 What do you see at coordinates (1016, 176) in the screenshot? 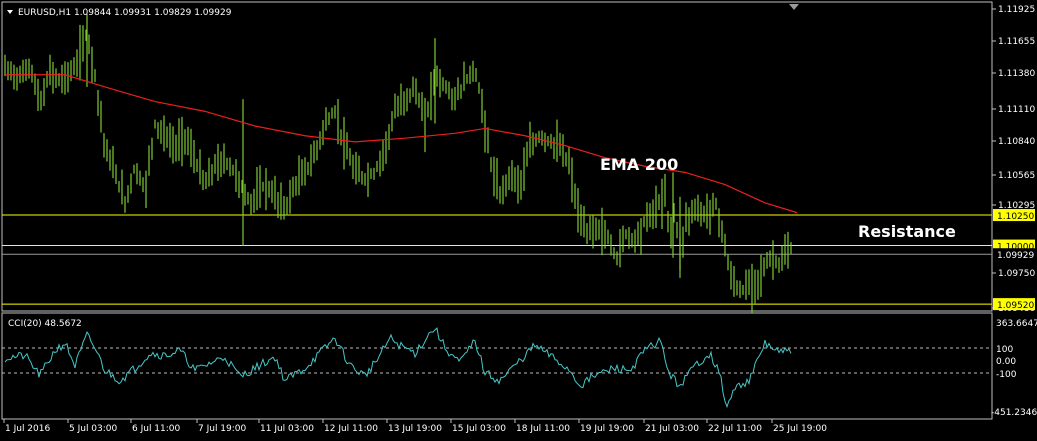
I see `price-tick-label: 1.10565` at bounding box center [1016, 176].